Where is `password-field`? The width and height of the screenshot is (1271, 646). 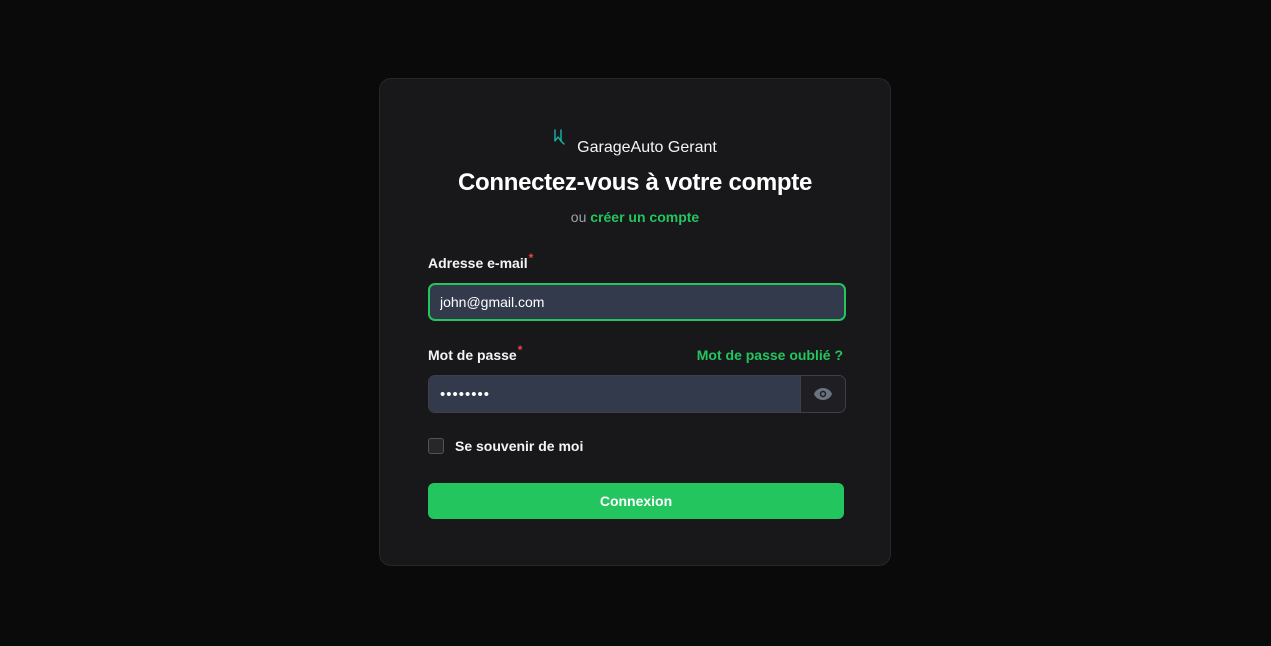
password-field is located at coordinates (637, 394).